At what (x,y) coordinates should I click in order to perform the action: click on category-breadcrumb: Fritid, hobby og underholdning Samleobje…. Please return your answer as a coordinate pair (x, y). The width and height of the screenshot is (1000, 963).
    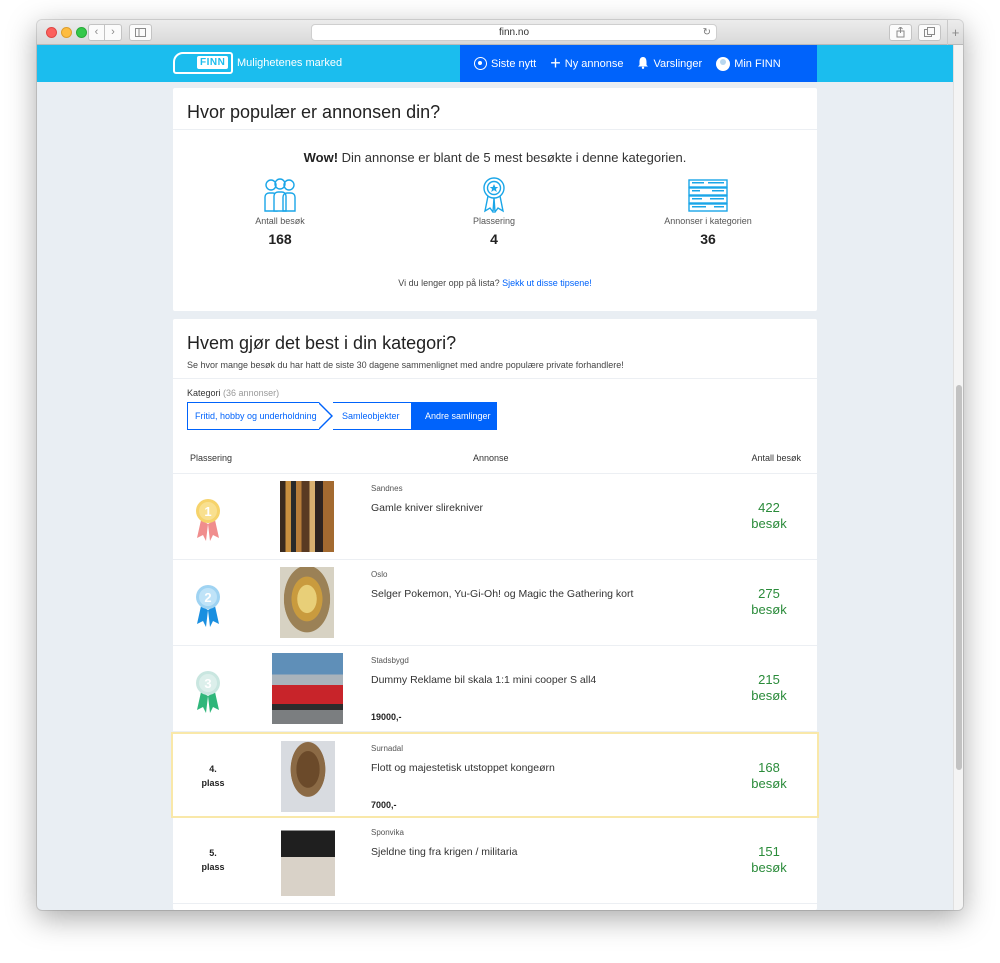
    Looking at the image, I should click on (342, 416).